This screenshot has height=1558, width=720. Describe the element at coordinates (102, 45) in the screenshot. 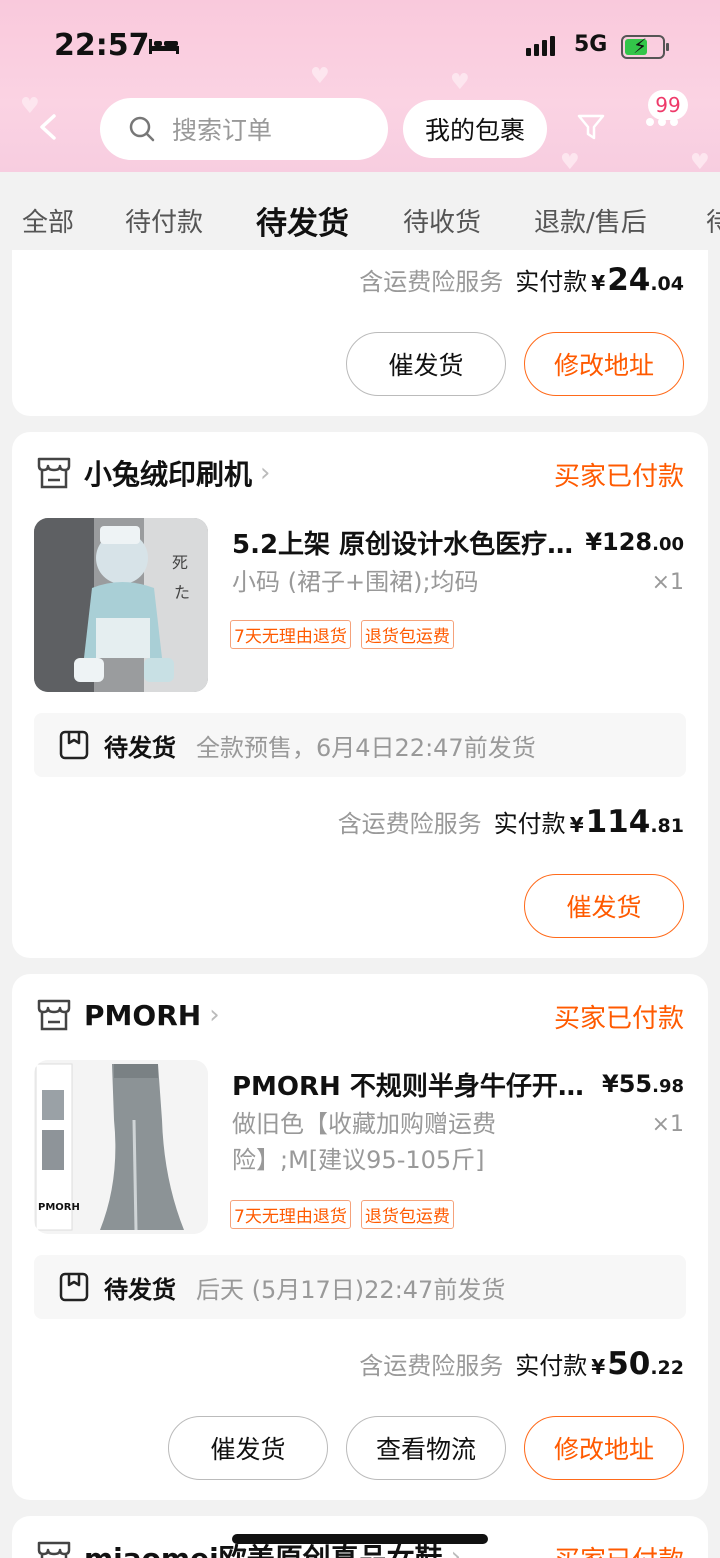

I see `status-time: 22:57` at that location.